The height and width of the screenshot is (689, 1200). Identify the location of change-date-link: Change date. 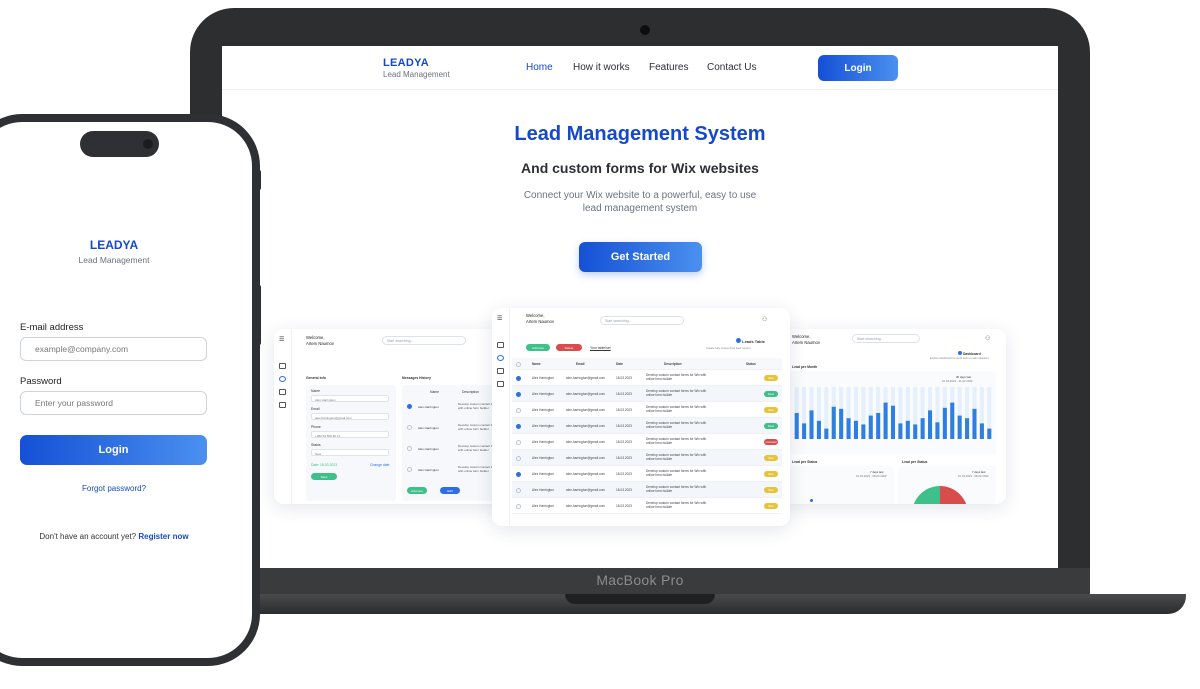
(379, 465).